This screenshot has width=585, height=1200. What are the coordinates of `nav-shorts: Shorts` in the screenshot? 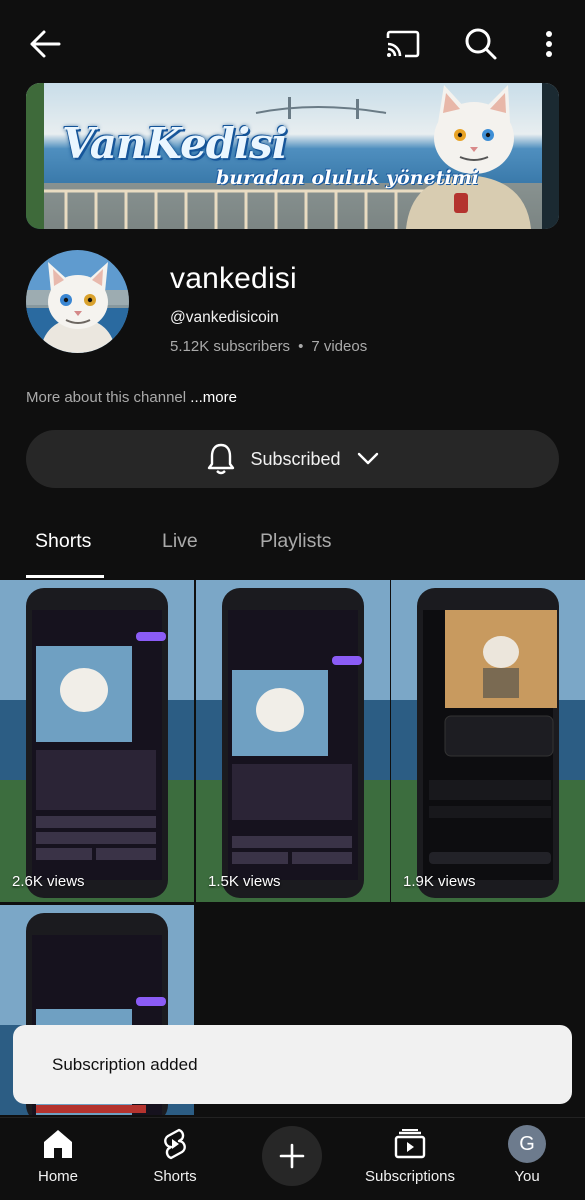 It's located at (175, 1159).